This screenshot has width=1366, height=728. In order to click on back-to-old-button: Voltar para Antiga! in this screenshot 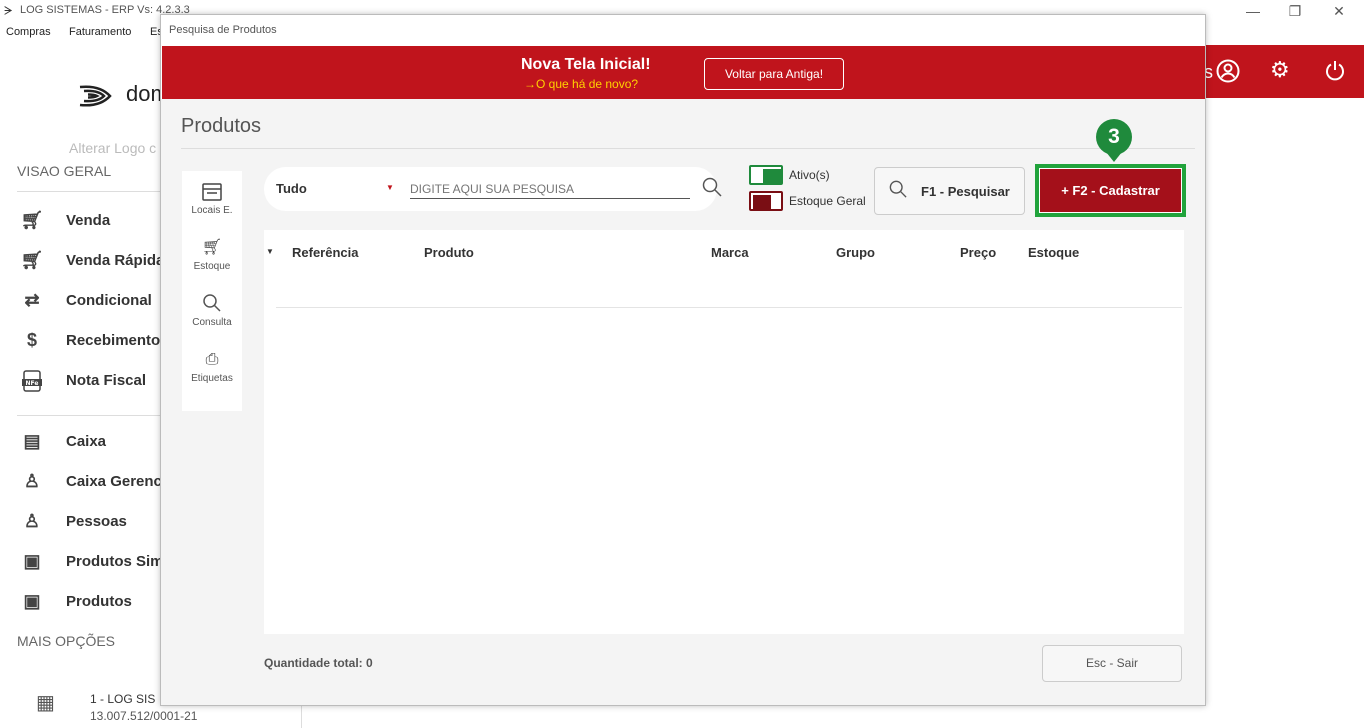, I will do `click(774, 74)`.